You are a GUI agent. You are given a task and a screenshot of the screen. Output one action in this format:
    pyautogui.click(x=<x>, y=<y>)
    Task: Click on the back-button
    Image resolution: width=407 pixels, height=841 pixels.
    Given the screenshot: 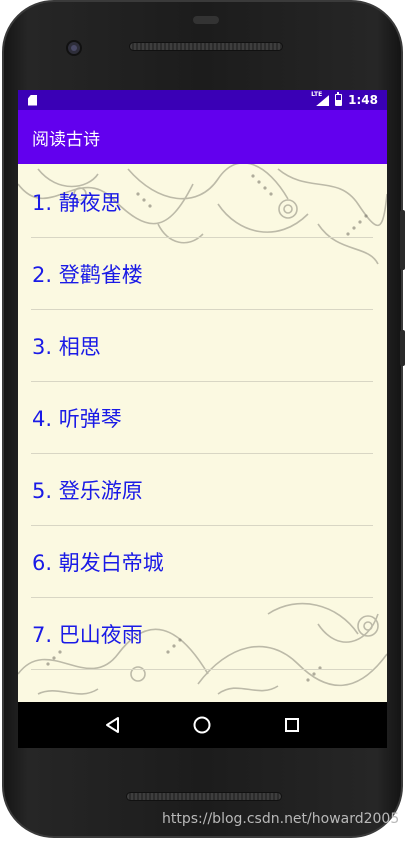 What is the action you would take?
    pyautogui.click(x=113, y=725)
    